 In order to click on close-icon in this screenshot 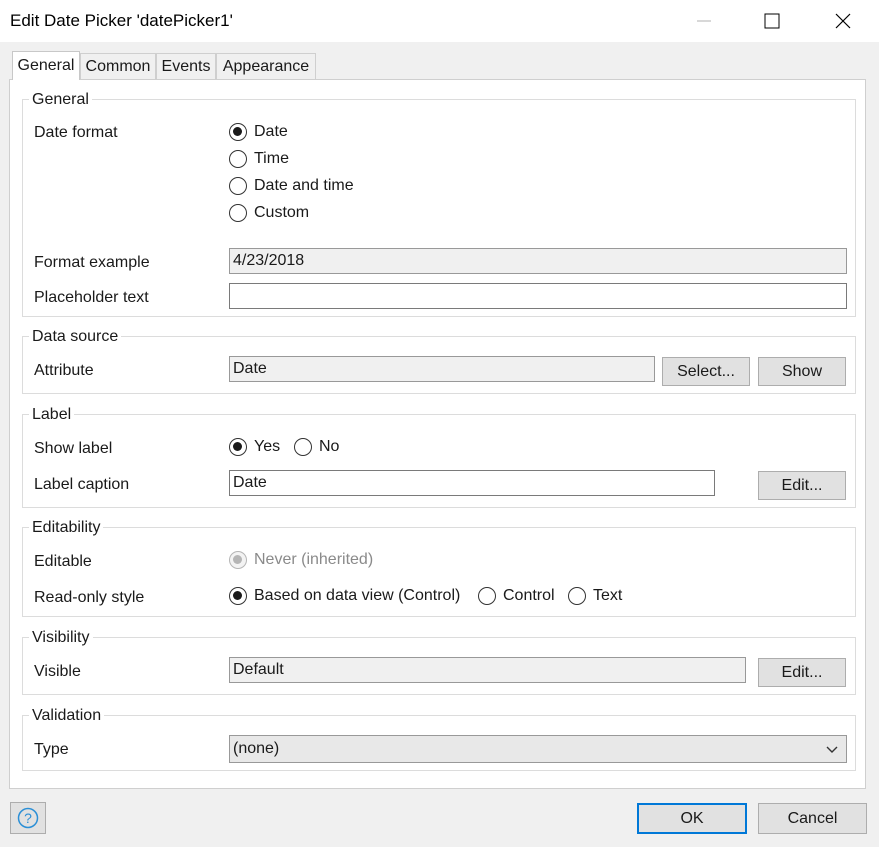, I will do `click(843, 21)`.